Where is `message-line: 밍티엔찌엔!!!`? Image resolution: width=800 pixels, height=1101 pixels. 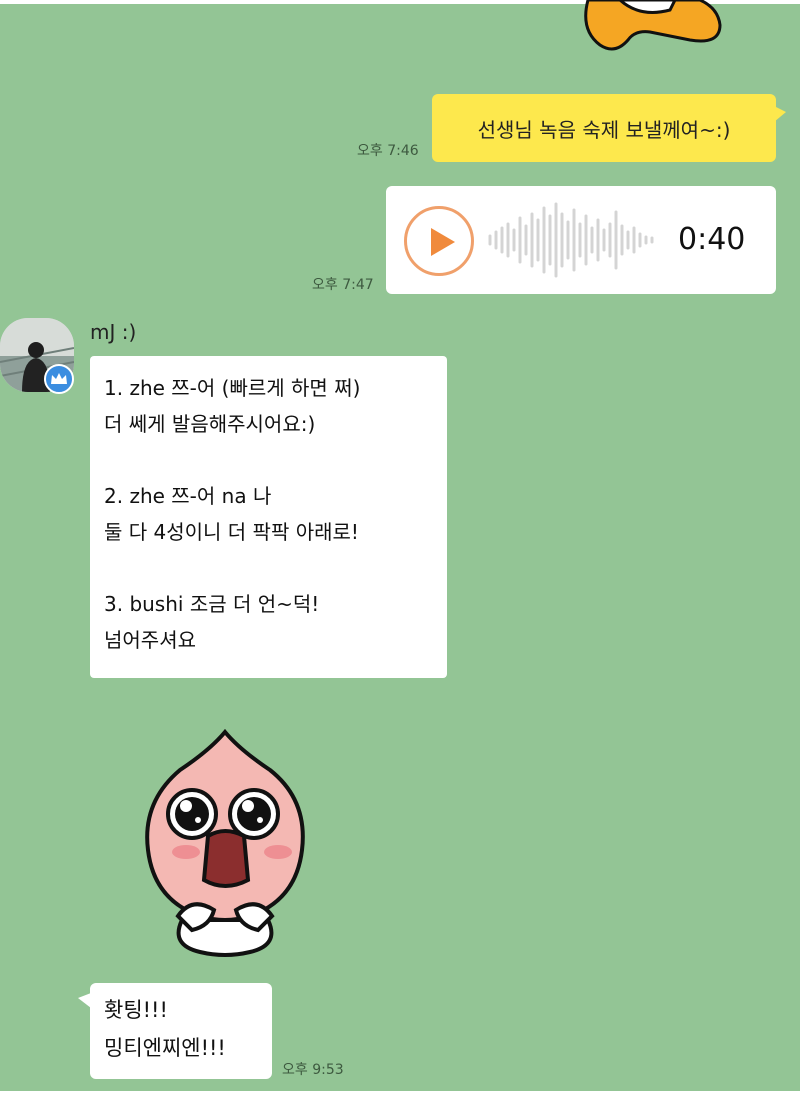
message-line: 밍티엔찌엔!!! is located at coordinates (165, 1048).